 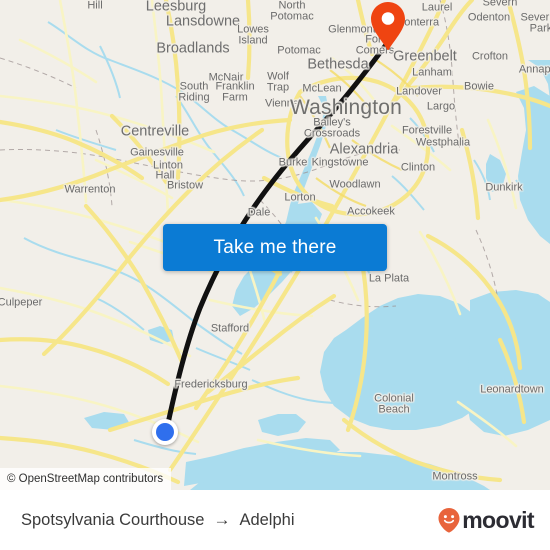 I want to click on footer-bar: Spotsylvania Courthouse → Adelphi moovit, so click(x=275, y=520).